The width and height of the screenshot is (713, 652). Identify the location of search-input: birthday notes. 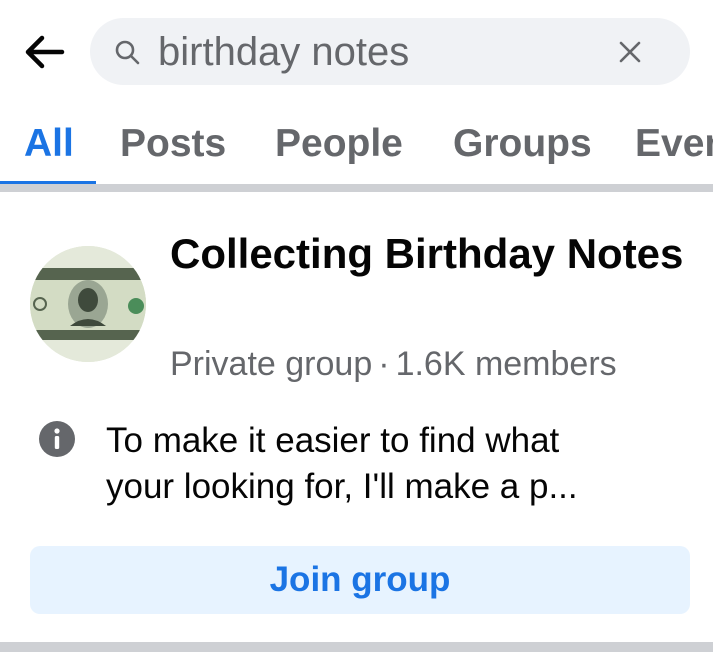
(390, 51).